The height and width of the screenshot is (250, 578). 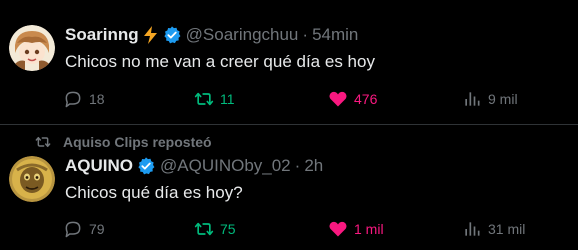 I want to click on like-count: 1 mil, so click(x=369, y=229).